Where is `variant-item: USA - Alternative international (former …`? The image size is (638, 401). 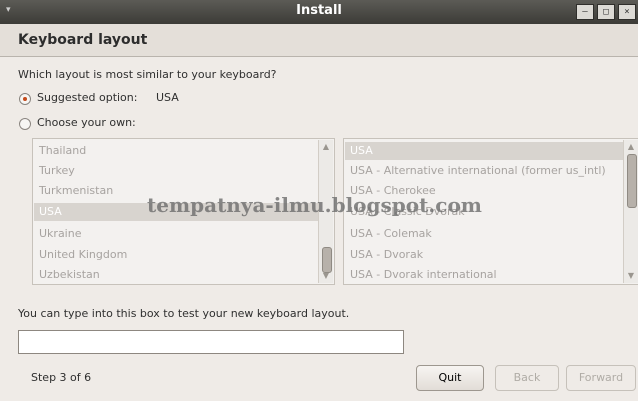 variant-item: USA - Alternative international (former … is located at coordinates (478, 170).